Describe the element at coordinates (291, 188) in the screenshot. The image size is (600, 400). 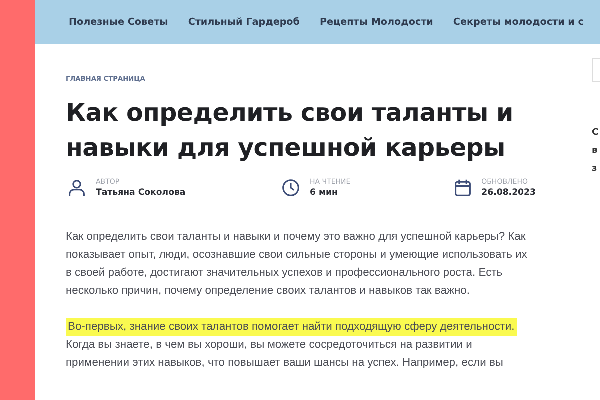
I see `clock-icon` at that location.